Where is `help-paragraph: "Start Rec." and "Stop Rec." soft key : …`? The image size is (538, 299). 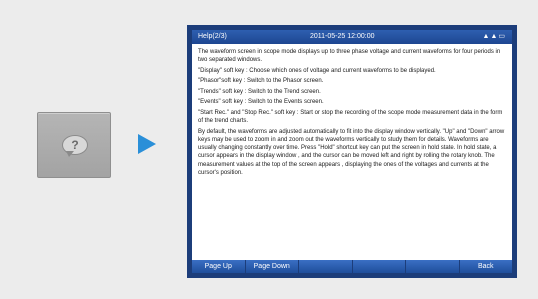 help-paragraph: "Start Rec." and "Stop Rec." soft key : … is located at coordinates (350, 117).